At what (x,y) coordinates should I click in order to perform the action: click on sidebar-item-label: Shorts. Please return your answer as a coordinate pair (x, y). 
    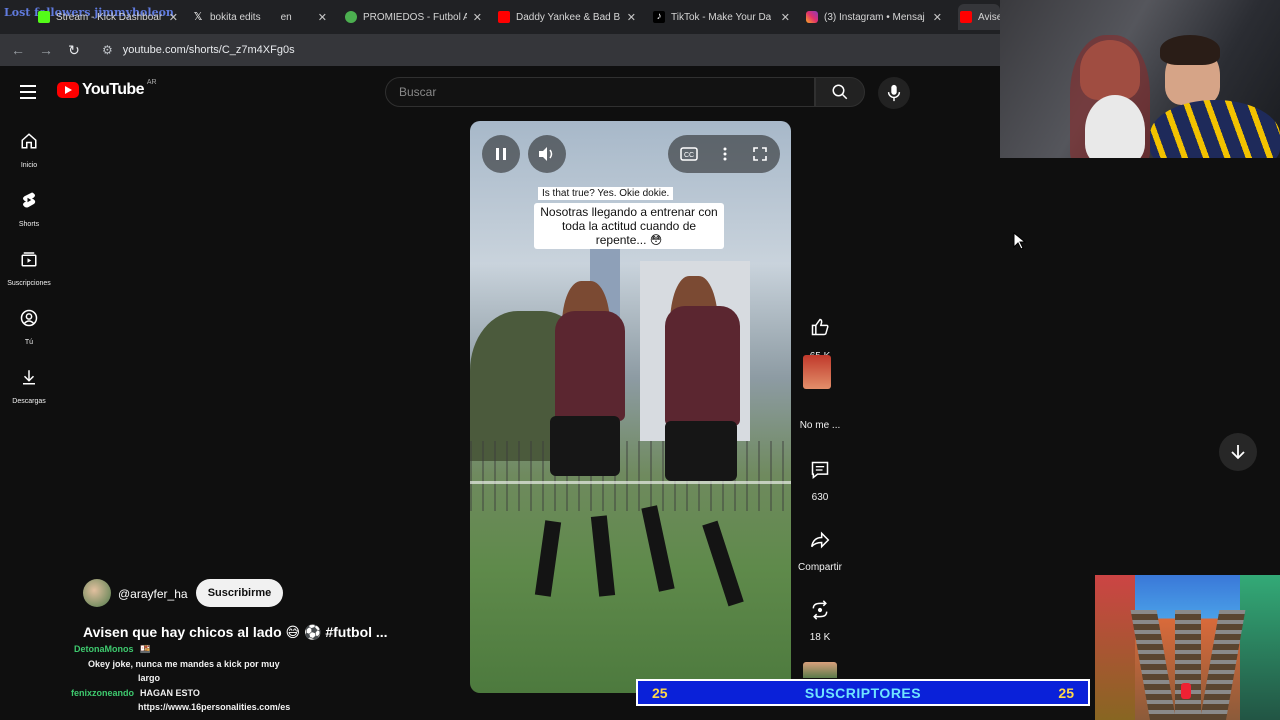
    Looking at the image, I should click on (29, 224).